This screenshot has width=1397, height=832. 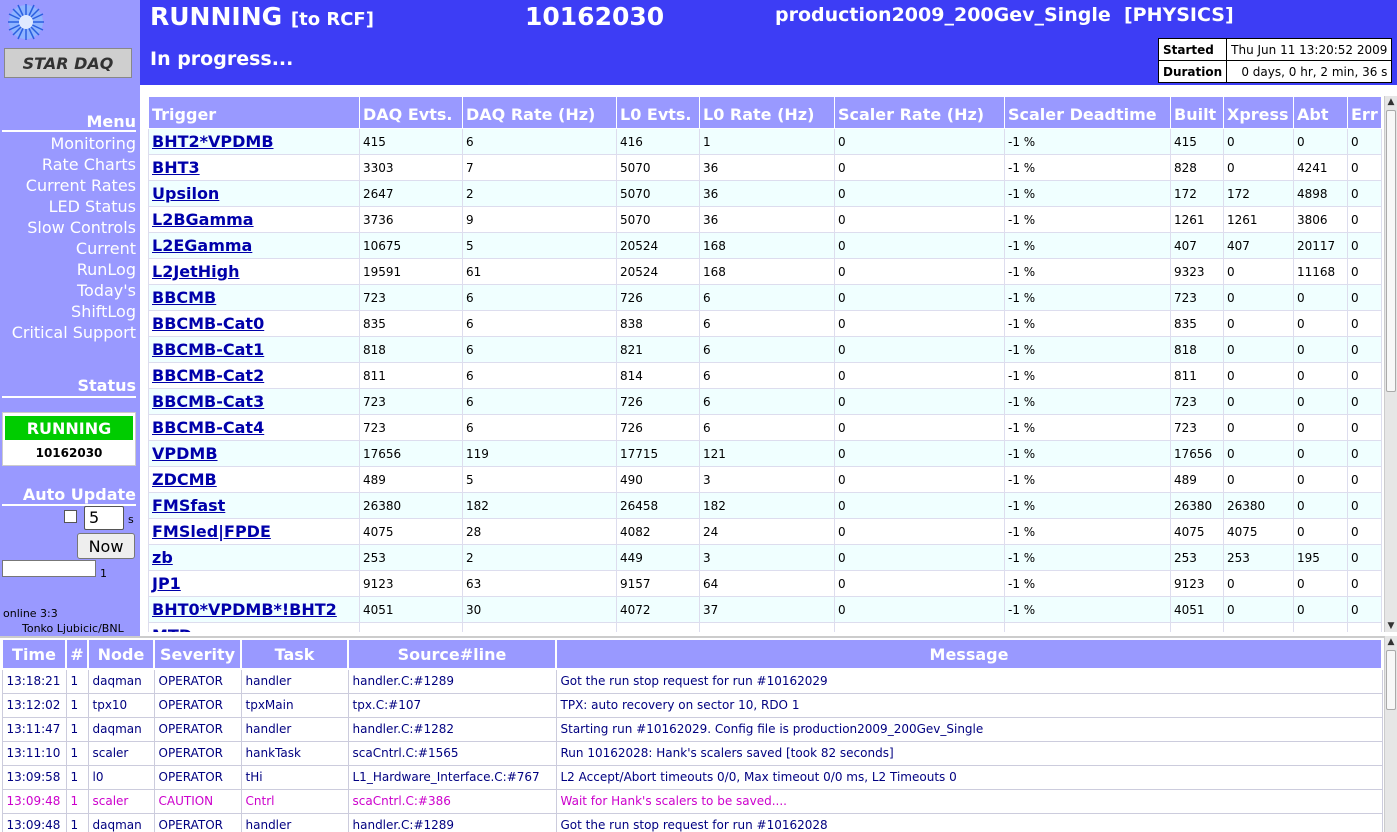 What do you see at coordinates (74, 164) in the screenshot?
I see `menu-item-rate-charts: Rate Charts` at bounding box center [74, 164].